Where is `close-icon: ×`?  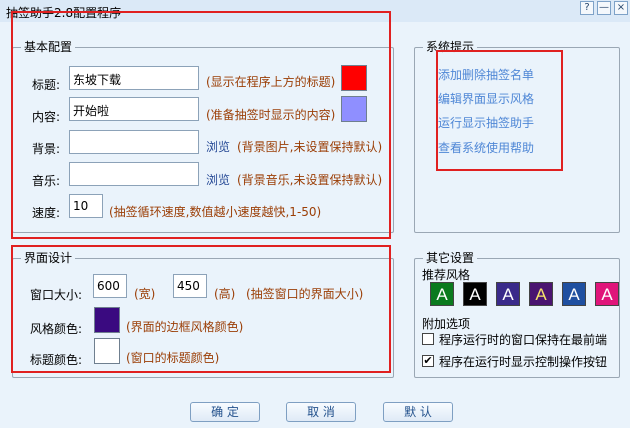 close-icon: × is located at coordinates (621, 8).